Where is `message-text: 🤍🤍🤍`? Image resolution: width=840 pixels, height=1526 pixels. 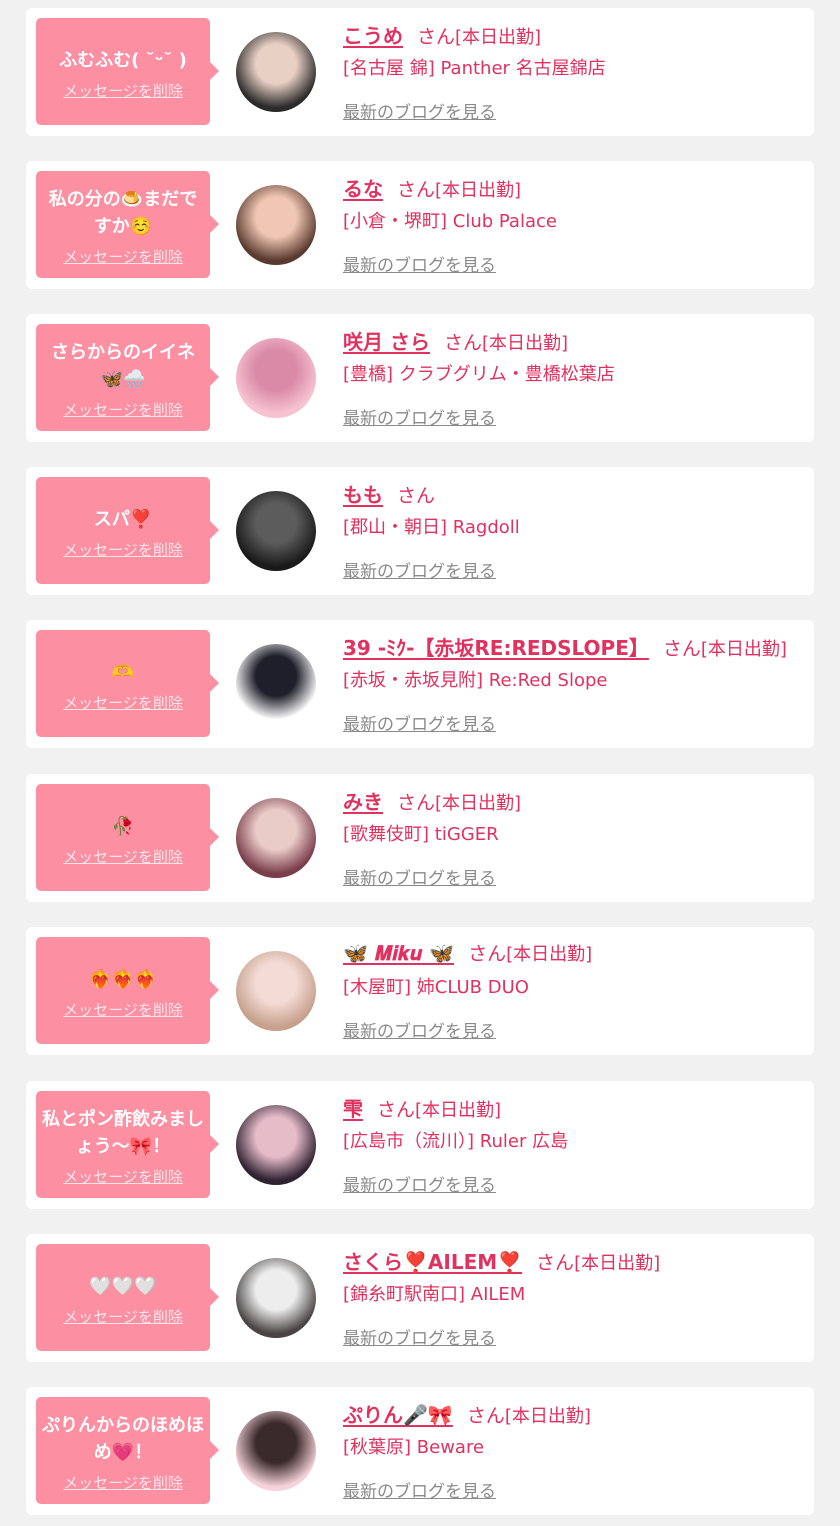 message-text: 🤍🤍🤍 is located at coordinates (123, 1286).